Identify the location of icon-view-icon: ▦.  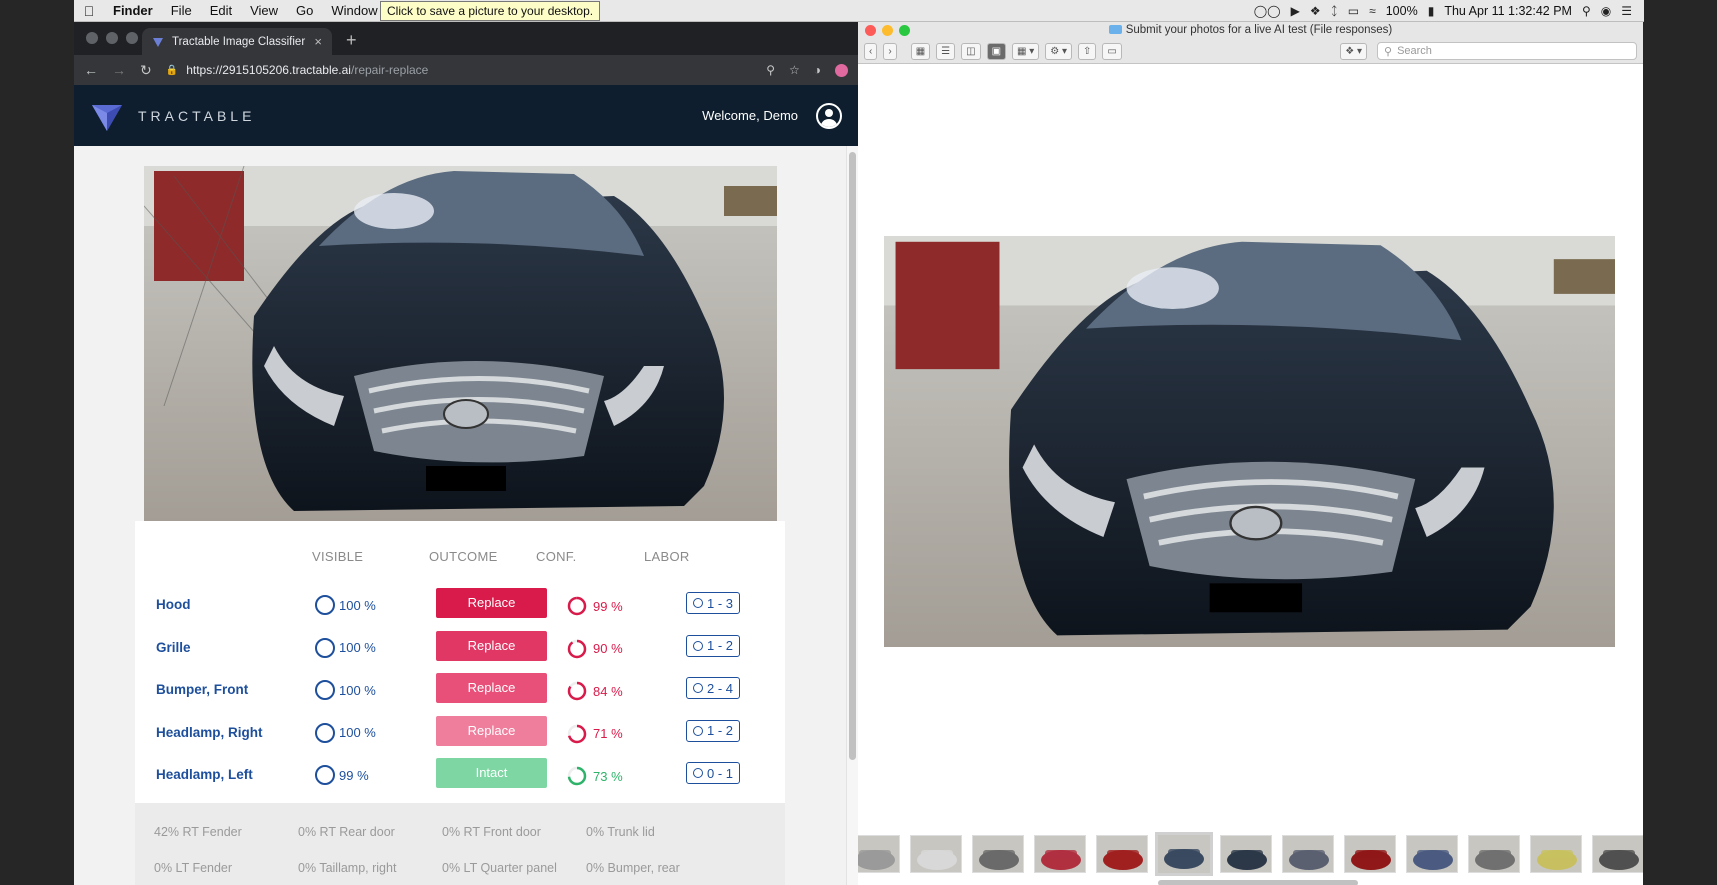
(920, 51).